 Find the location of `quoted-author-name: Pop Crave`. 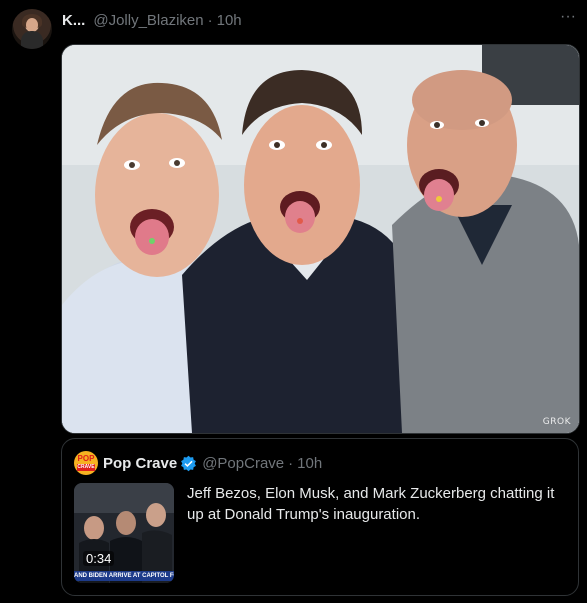

quoted-author-name: Pop Crave is located at coordinates (140, 463).